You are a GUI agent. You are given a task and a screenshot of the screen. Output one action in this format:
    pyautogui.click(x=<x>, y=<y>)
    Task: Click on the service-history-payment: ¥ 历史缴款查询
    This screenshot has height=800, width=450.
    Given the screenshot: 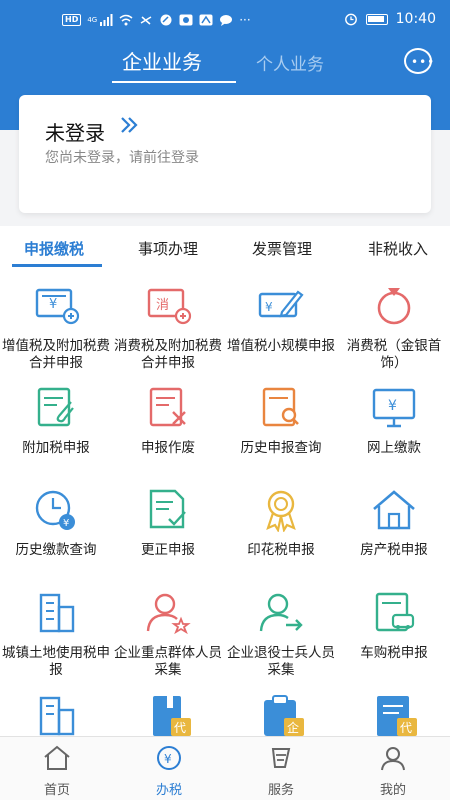 What is the action you would take?
    pyautogui.click(x=56, y=523)
    